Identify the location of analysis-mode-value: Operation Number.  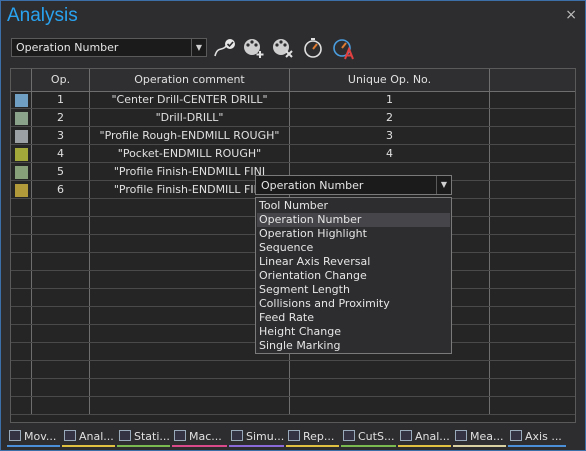
(67, 47).